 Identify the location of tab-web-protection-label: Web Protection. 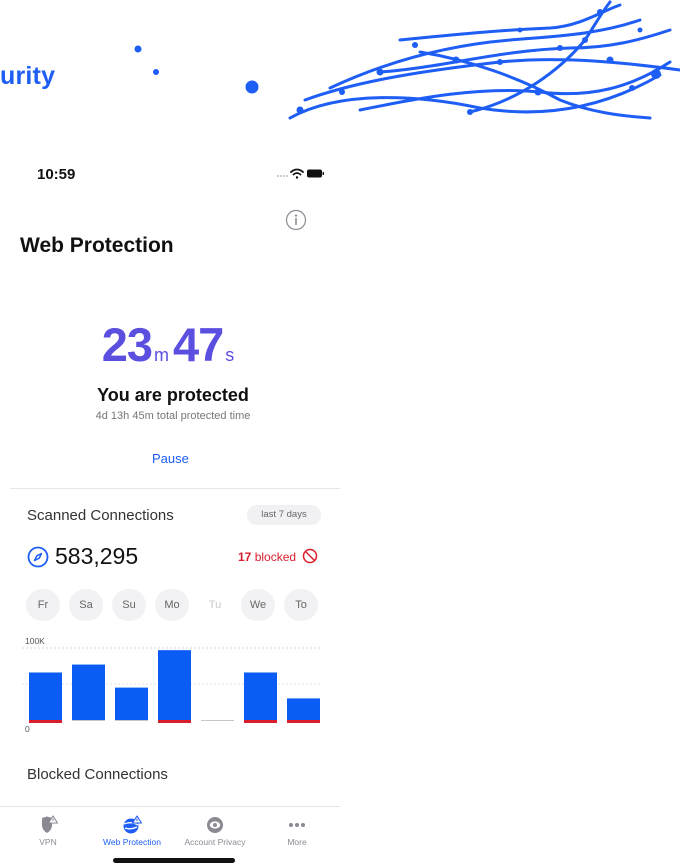
(132, 842).